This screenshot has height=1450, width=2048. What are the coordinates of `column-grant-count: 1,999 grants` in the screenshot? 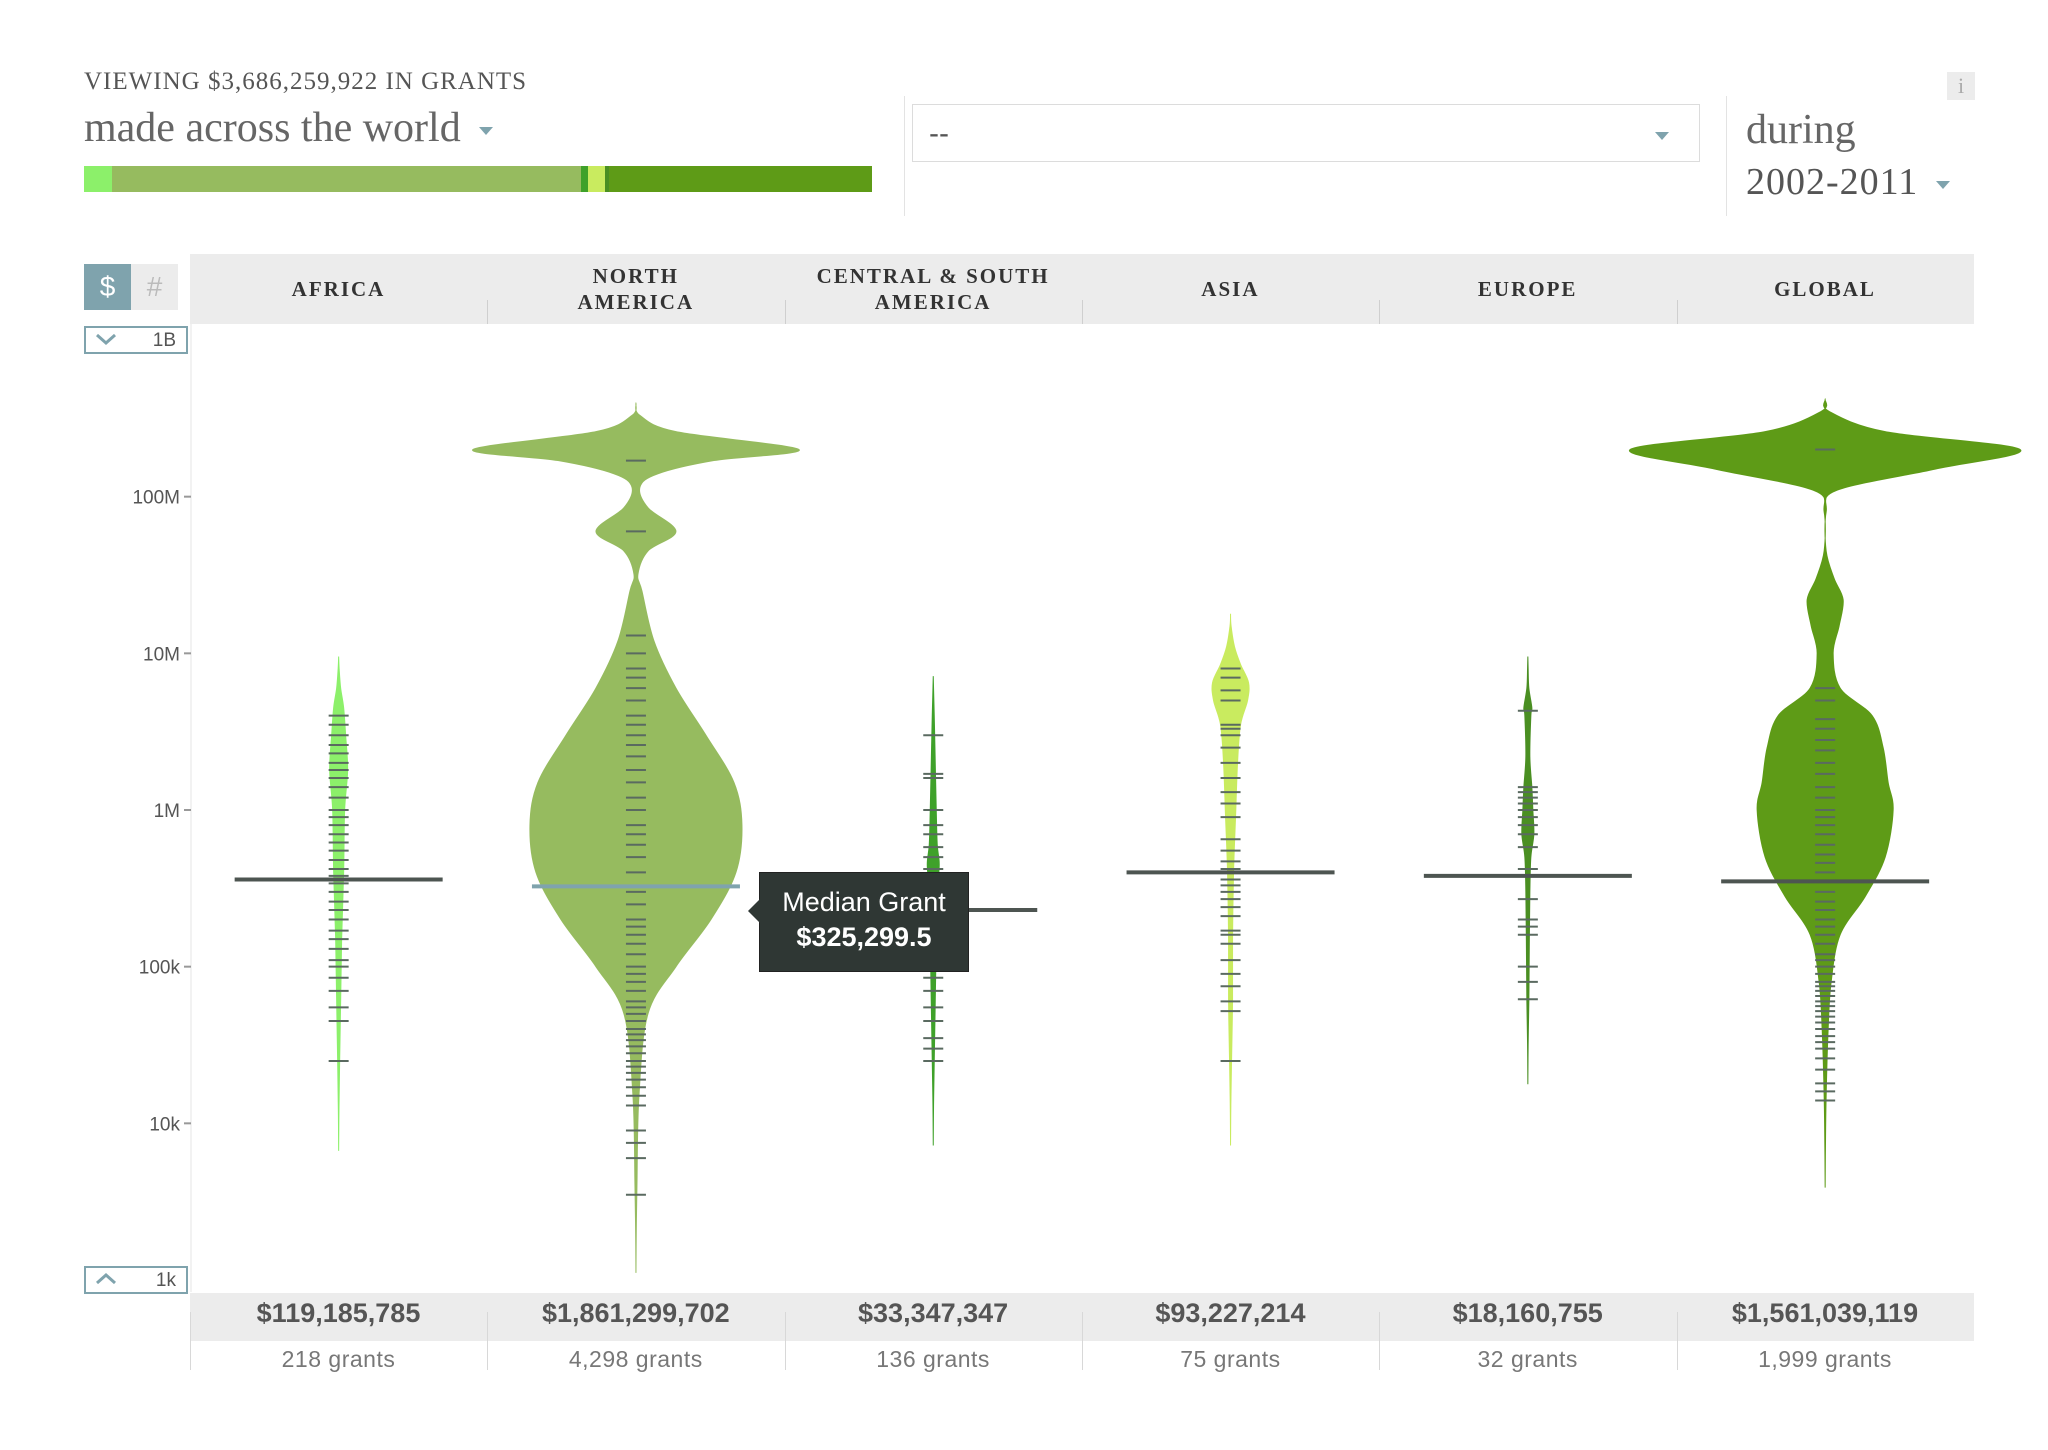 It's located at (1825, 1359).